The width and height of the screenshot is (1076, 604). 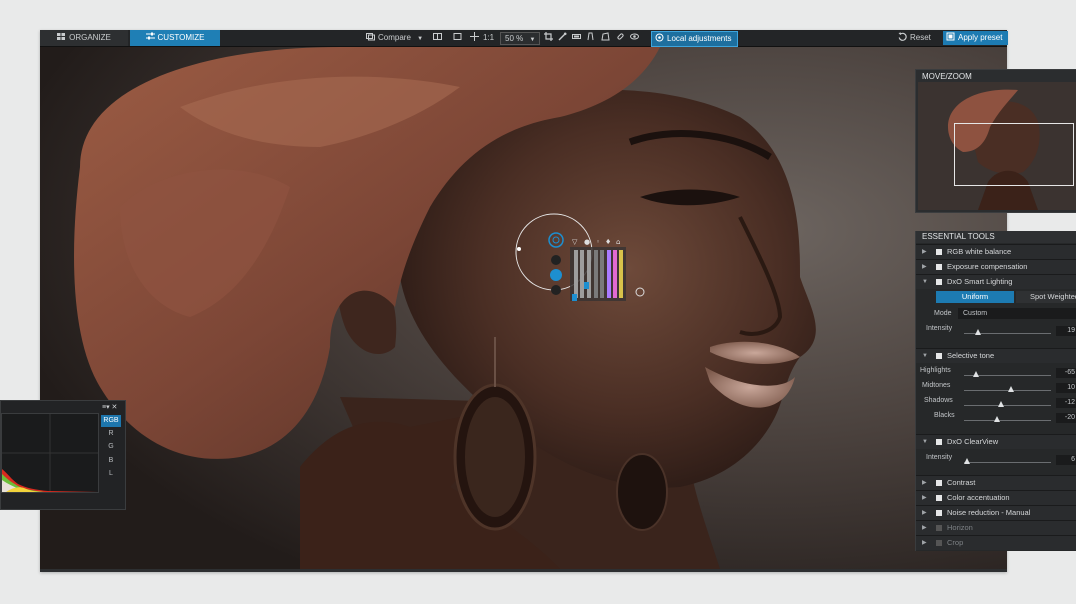 I want to click on tool-clearview: ▼ DxO ClearView, so click(x=996, y=441).